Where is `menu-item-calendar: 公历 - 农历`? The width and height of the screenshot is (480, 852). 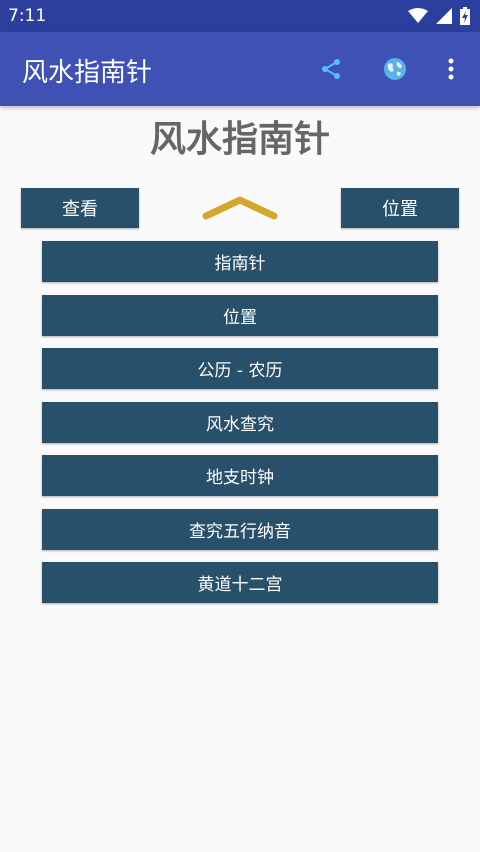 menu-item-calendar: 公历 - 农历 is located at coordinates (240, 368).